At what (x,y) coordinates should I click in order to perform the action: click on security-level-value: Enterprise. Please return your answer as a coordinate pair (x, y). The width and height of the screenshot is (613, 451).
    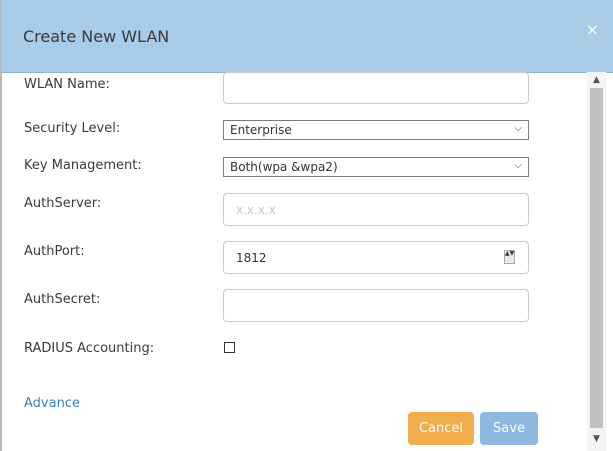
    Looking at the image, I should click on (261, 130).